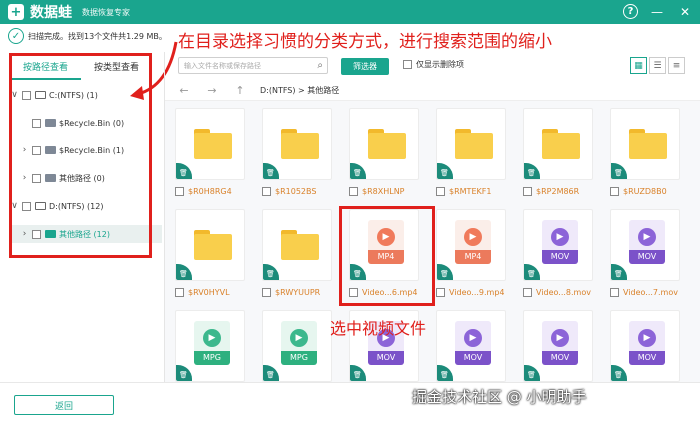 This screenshot has height=427, width=700. What do you see at coordinates (473, 257) in the screenshot?
I see `file-type-label: MP4` at bounding box center [473, 257].